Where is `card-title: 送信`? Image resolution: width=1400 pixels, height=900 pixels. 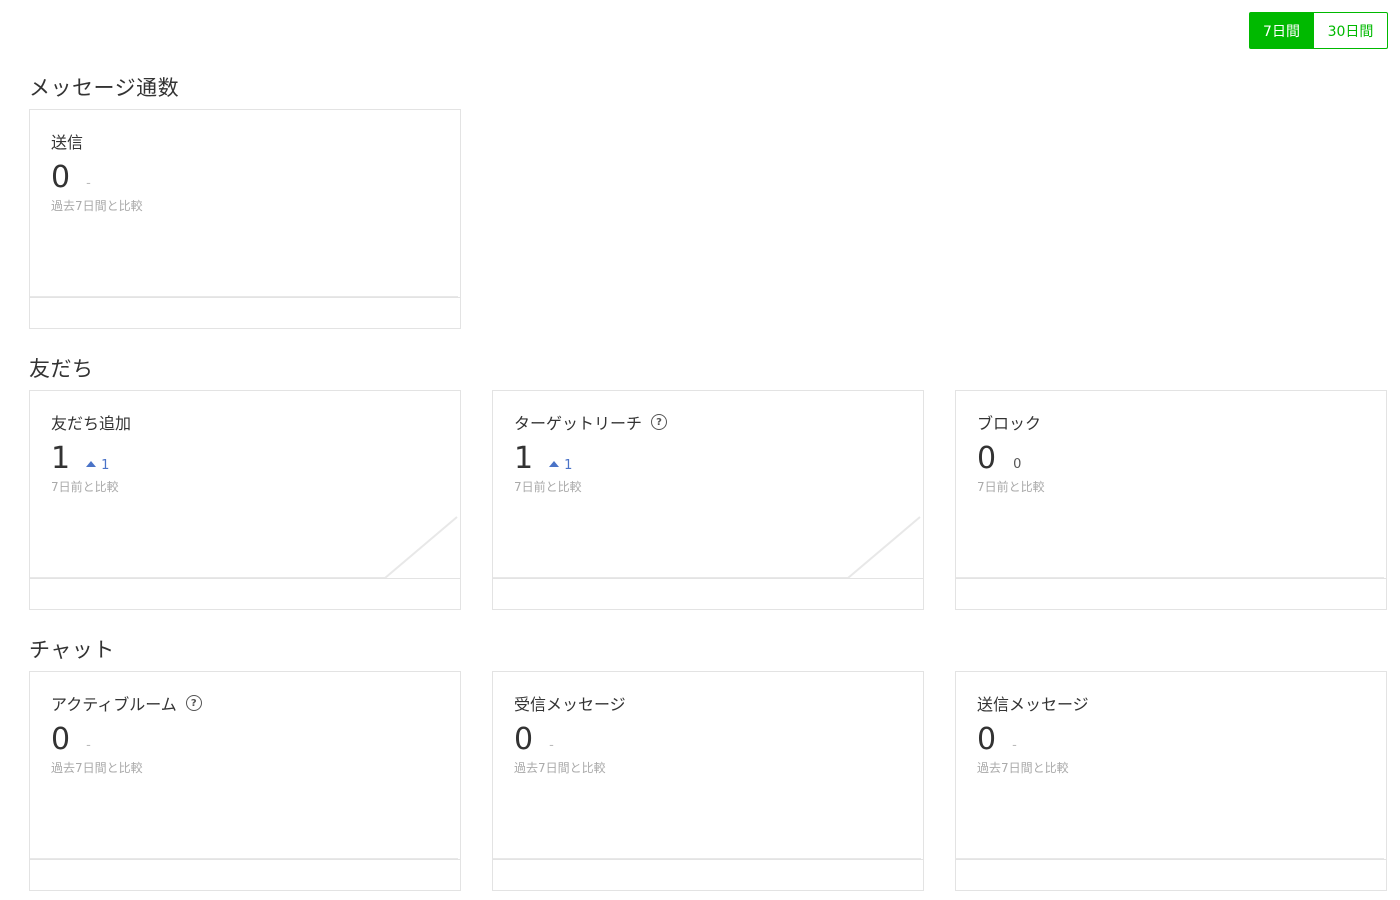 card-title: 送信 is located at coordinates (67, 141).